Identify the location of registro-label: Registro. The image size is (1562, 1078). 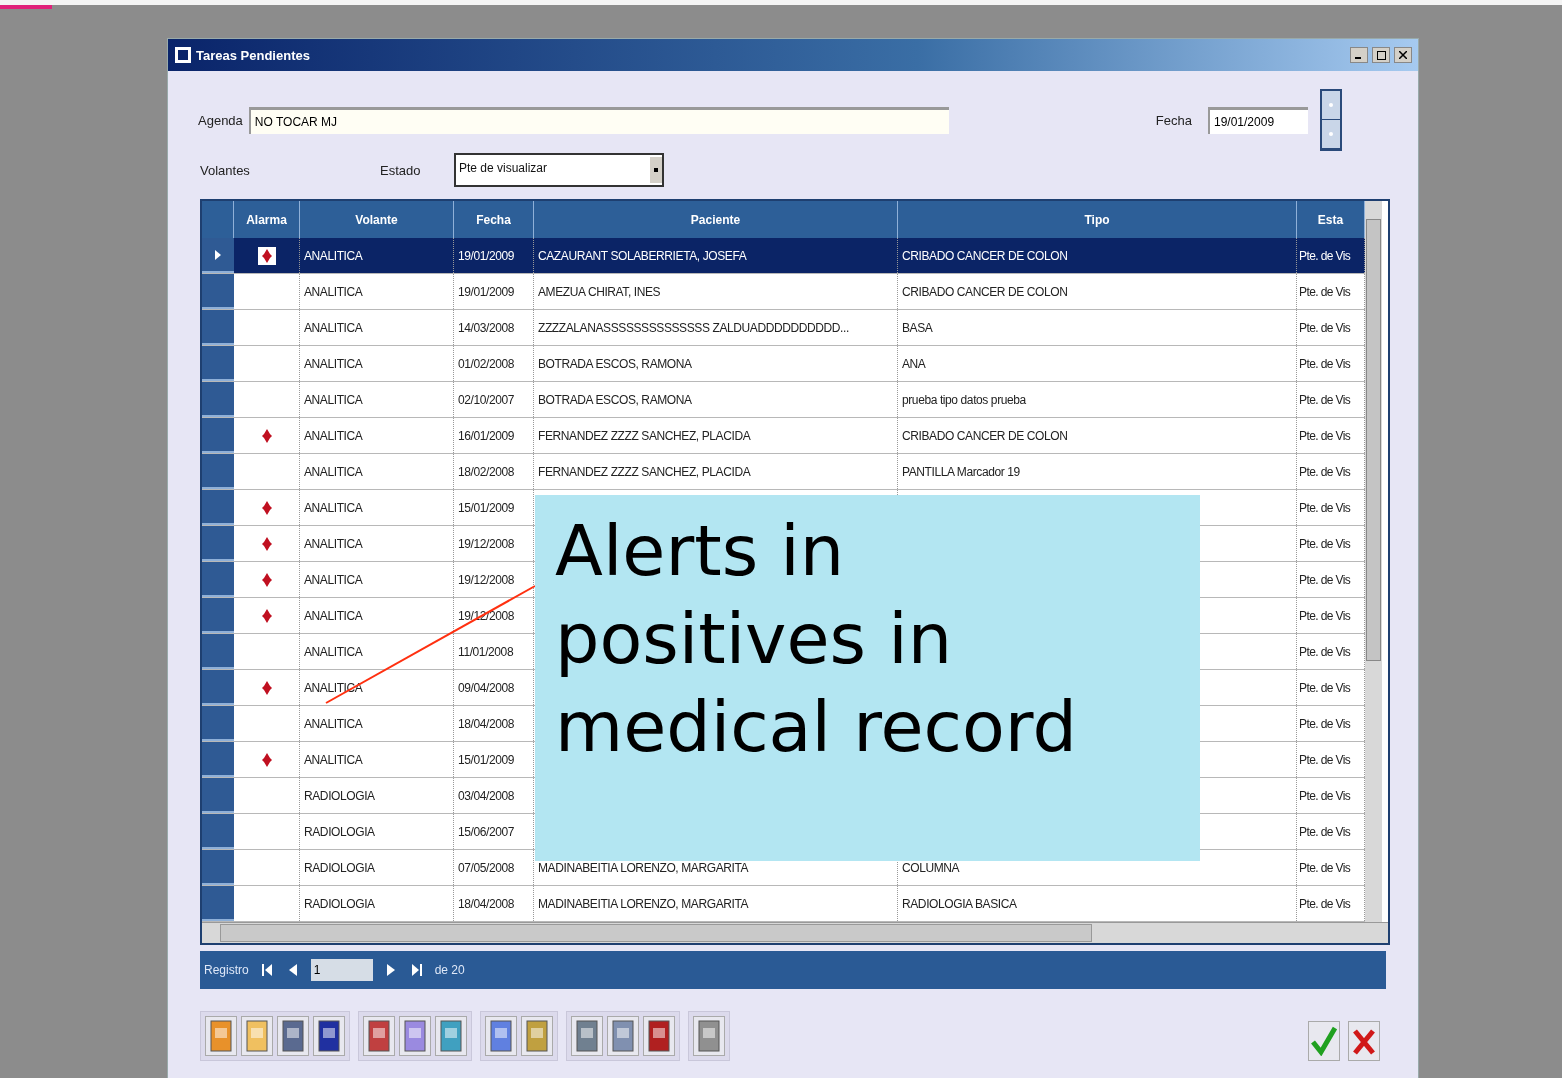
(226, 970).